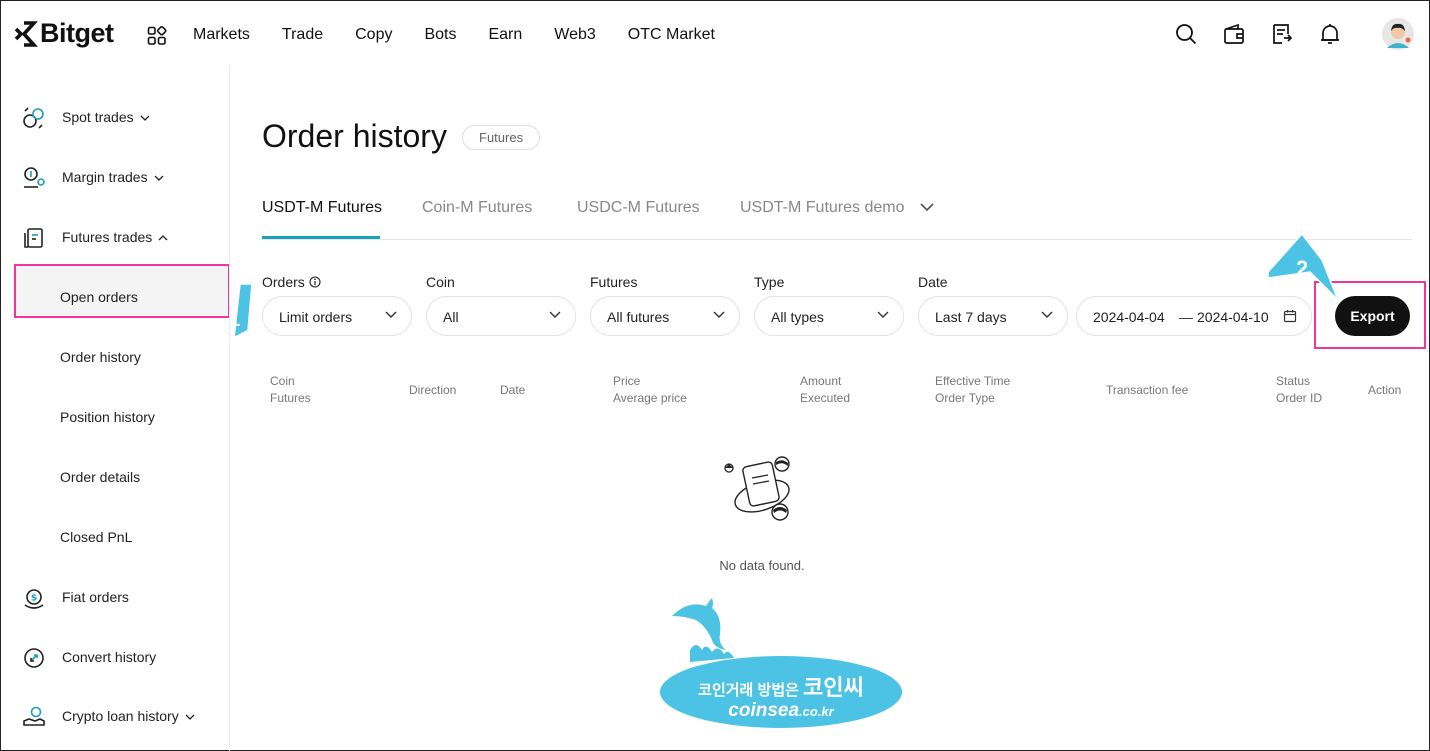 This screenshot has height=751, width=1430. Describe the element at coordinates (638, 317) in the screenshot. I see `futures-select-value: All futures` at that location.